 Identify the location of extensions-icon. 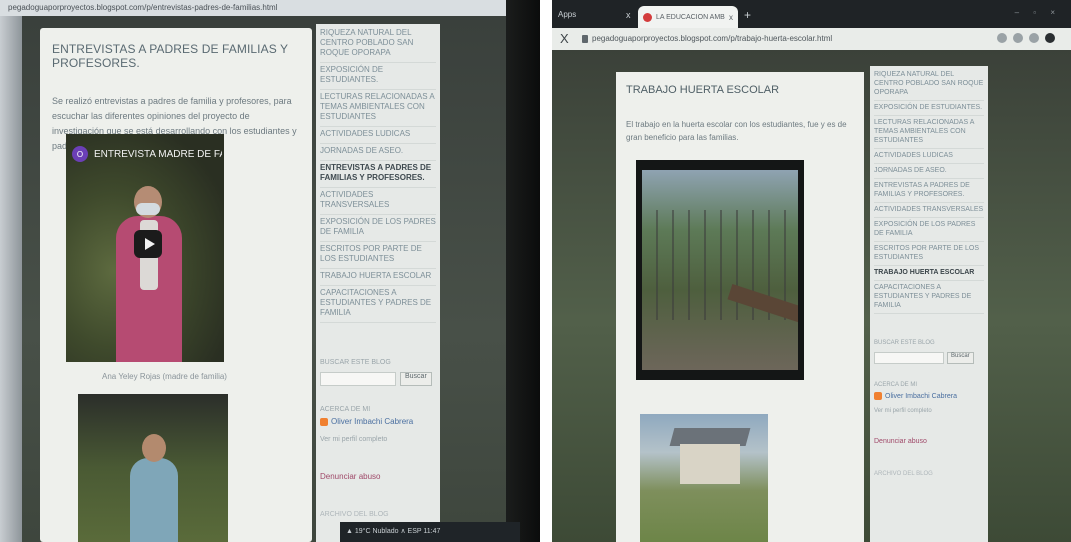
(1034, 38).